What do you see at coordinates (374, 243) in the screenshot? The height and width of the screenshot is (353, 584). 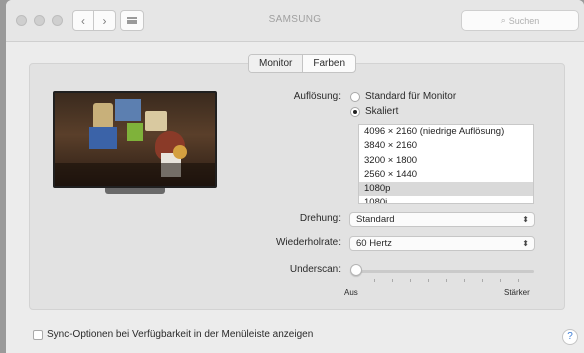 I see `refresh-rate-value: 60 Hertz` at bounding box center [374, 243].